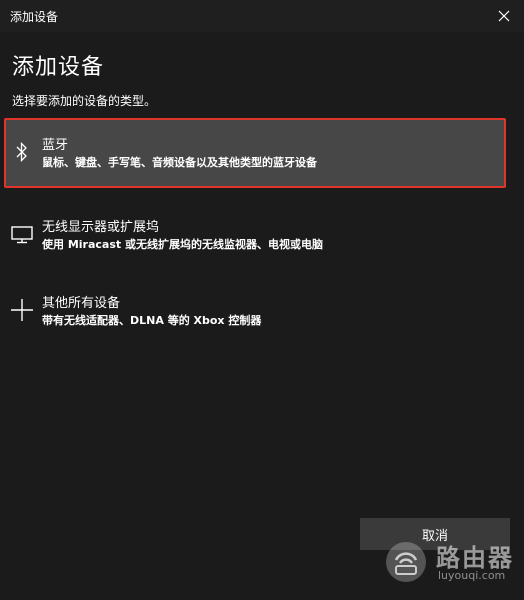 This screenshot has width=524, height=600. Describe the element at coordinates (58, 67) in the screenshot. I see `page-title: 添加设备` at that location.